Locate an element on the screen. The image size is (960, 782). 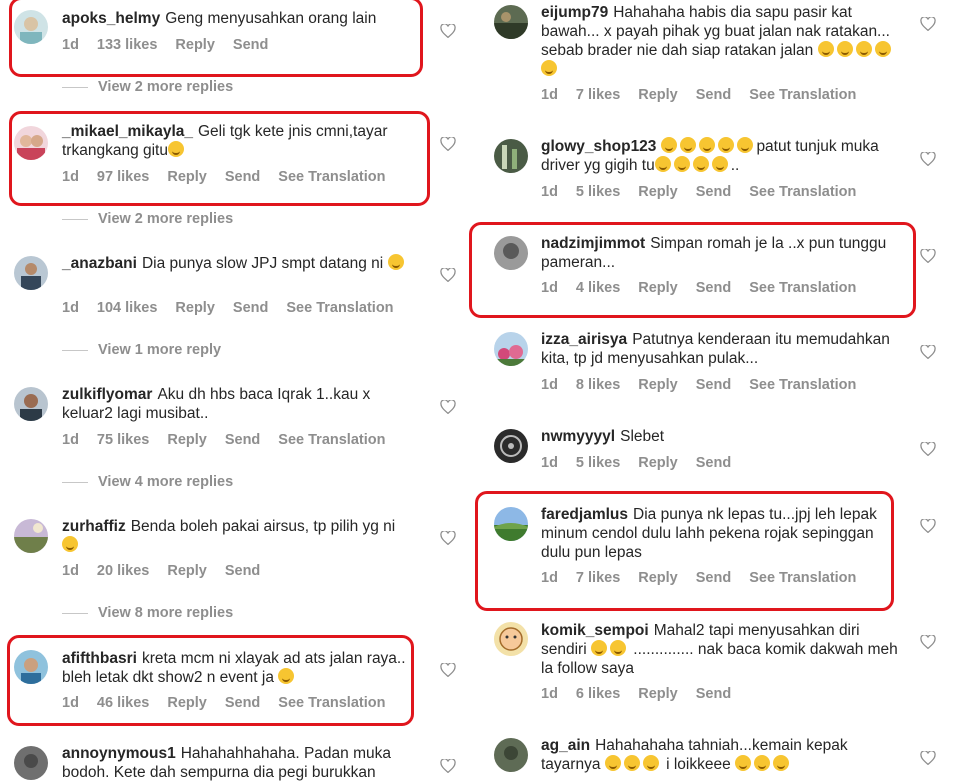
comment-username: _anazbani is located at coordinates (99, 263).